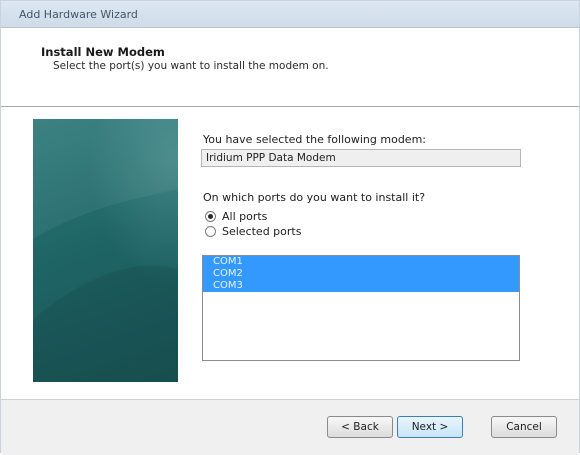  What do you see at coordinates (210, 231) in the screenshot?
I see `radio-selected-ports-indicator` at bounding box center [210, 231].